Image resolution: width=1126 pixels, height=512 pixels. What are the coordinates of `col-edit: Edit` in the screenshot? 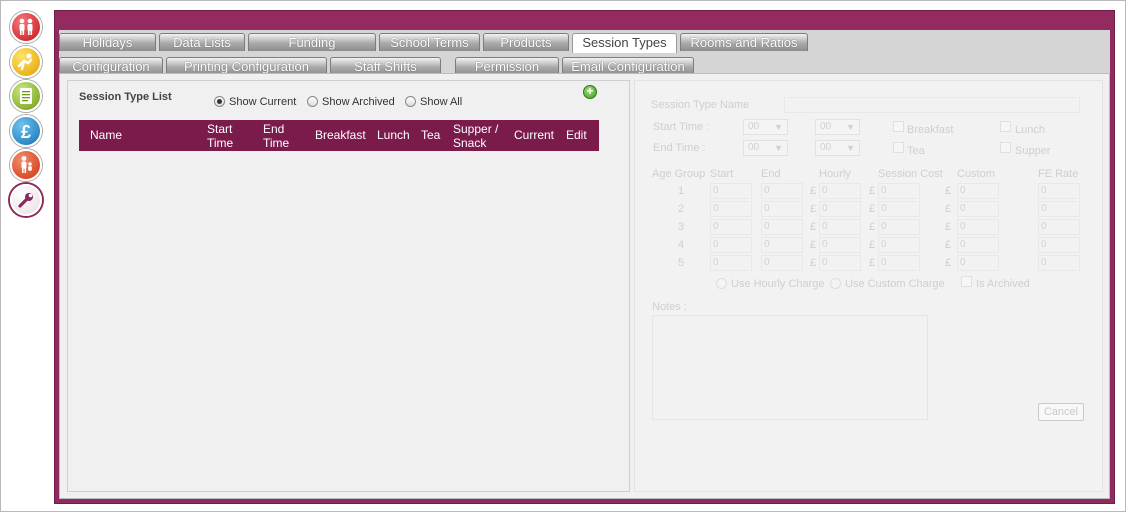 It's located at (576, 135).